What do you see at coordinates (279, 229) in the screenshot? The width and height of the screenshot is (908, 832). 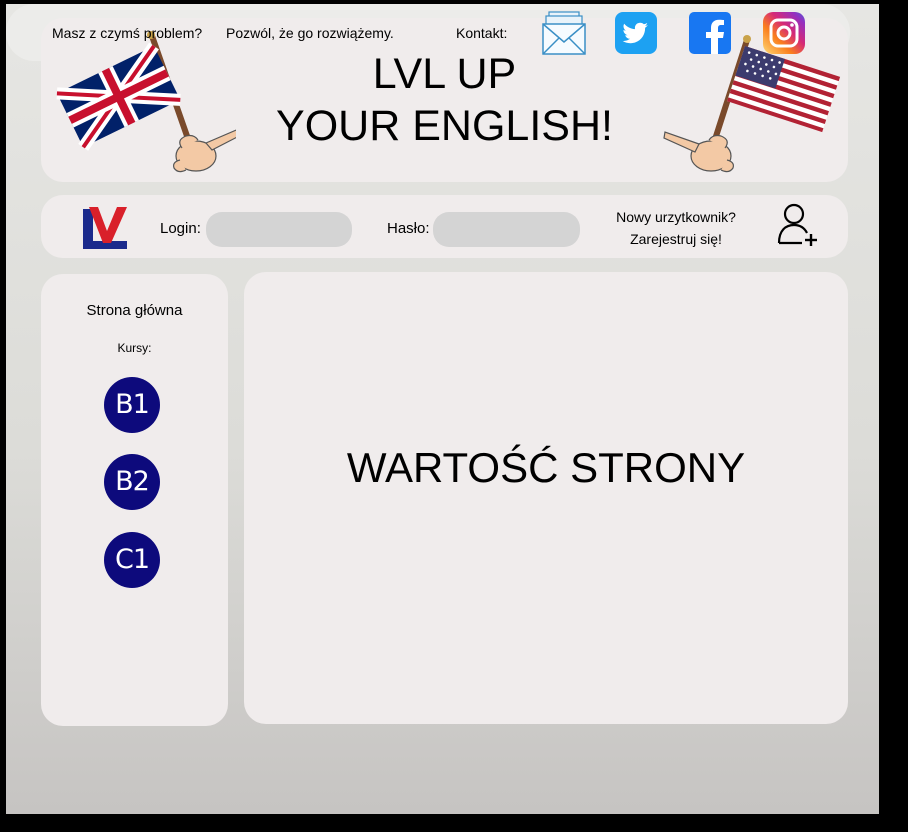 I see `login-input` at bounding box center [279, 229].